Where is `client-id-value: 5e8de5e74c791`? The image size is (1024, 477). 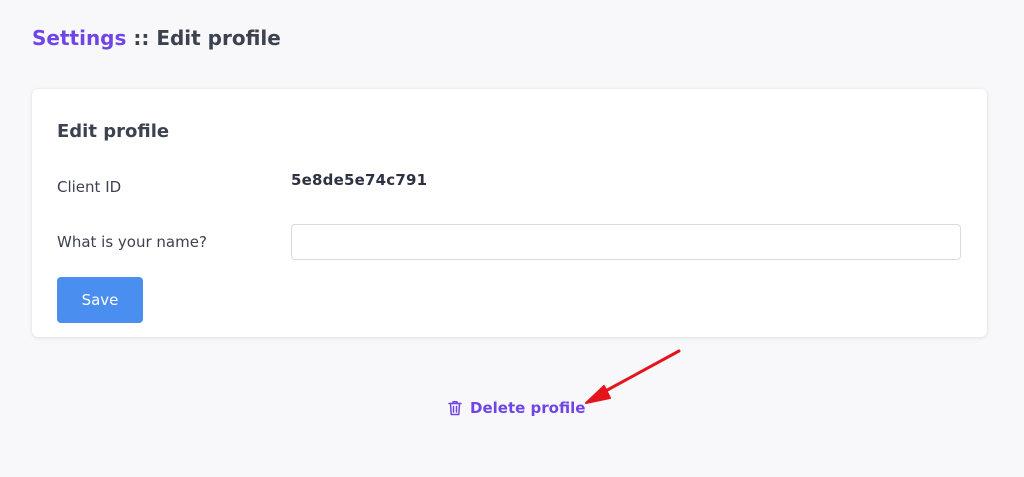 client-id-value: 5e8de5e74c791 is located at coordinates (359, 180).